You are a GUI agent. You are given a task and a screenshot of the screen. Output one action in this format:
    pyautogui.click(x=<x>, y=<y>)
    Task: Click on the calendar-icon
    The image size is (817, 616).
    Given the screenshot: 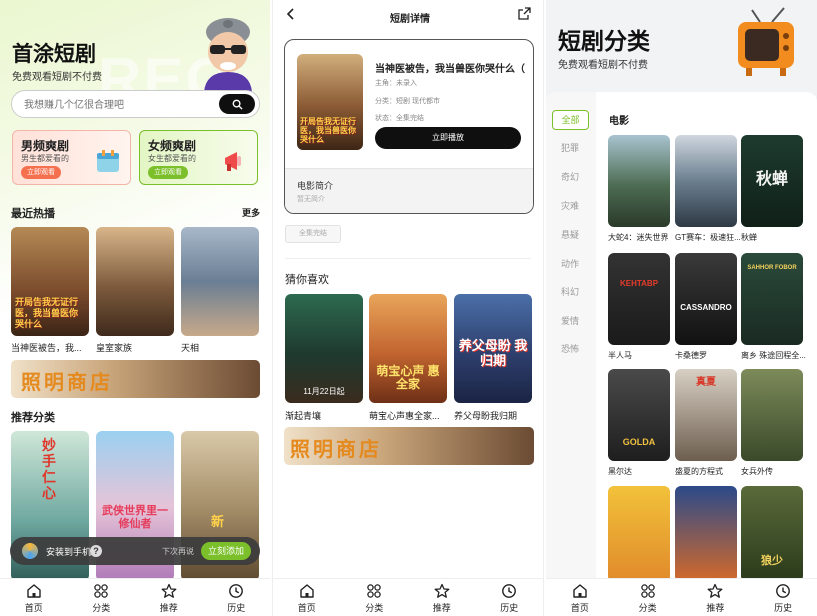 What is the action you would take?
    pyautogui.click(x=108, y=161)
    